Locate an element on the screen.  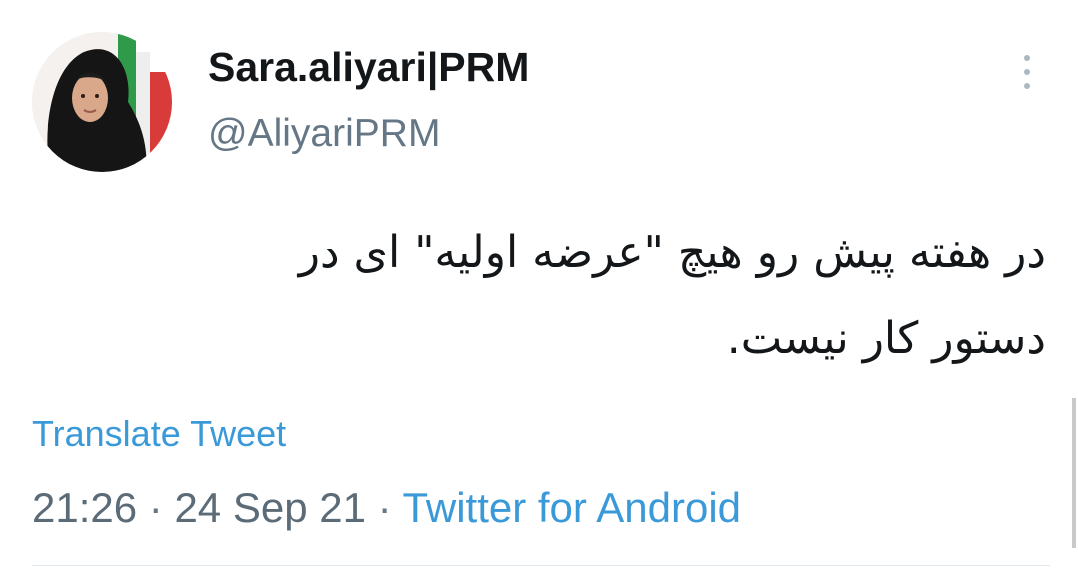
avatar is located at coordinates (102, 102).